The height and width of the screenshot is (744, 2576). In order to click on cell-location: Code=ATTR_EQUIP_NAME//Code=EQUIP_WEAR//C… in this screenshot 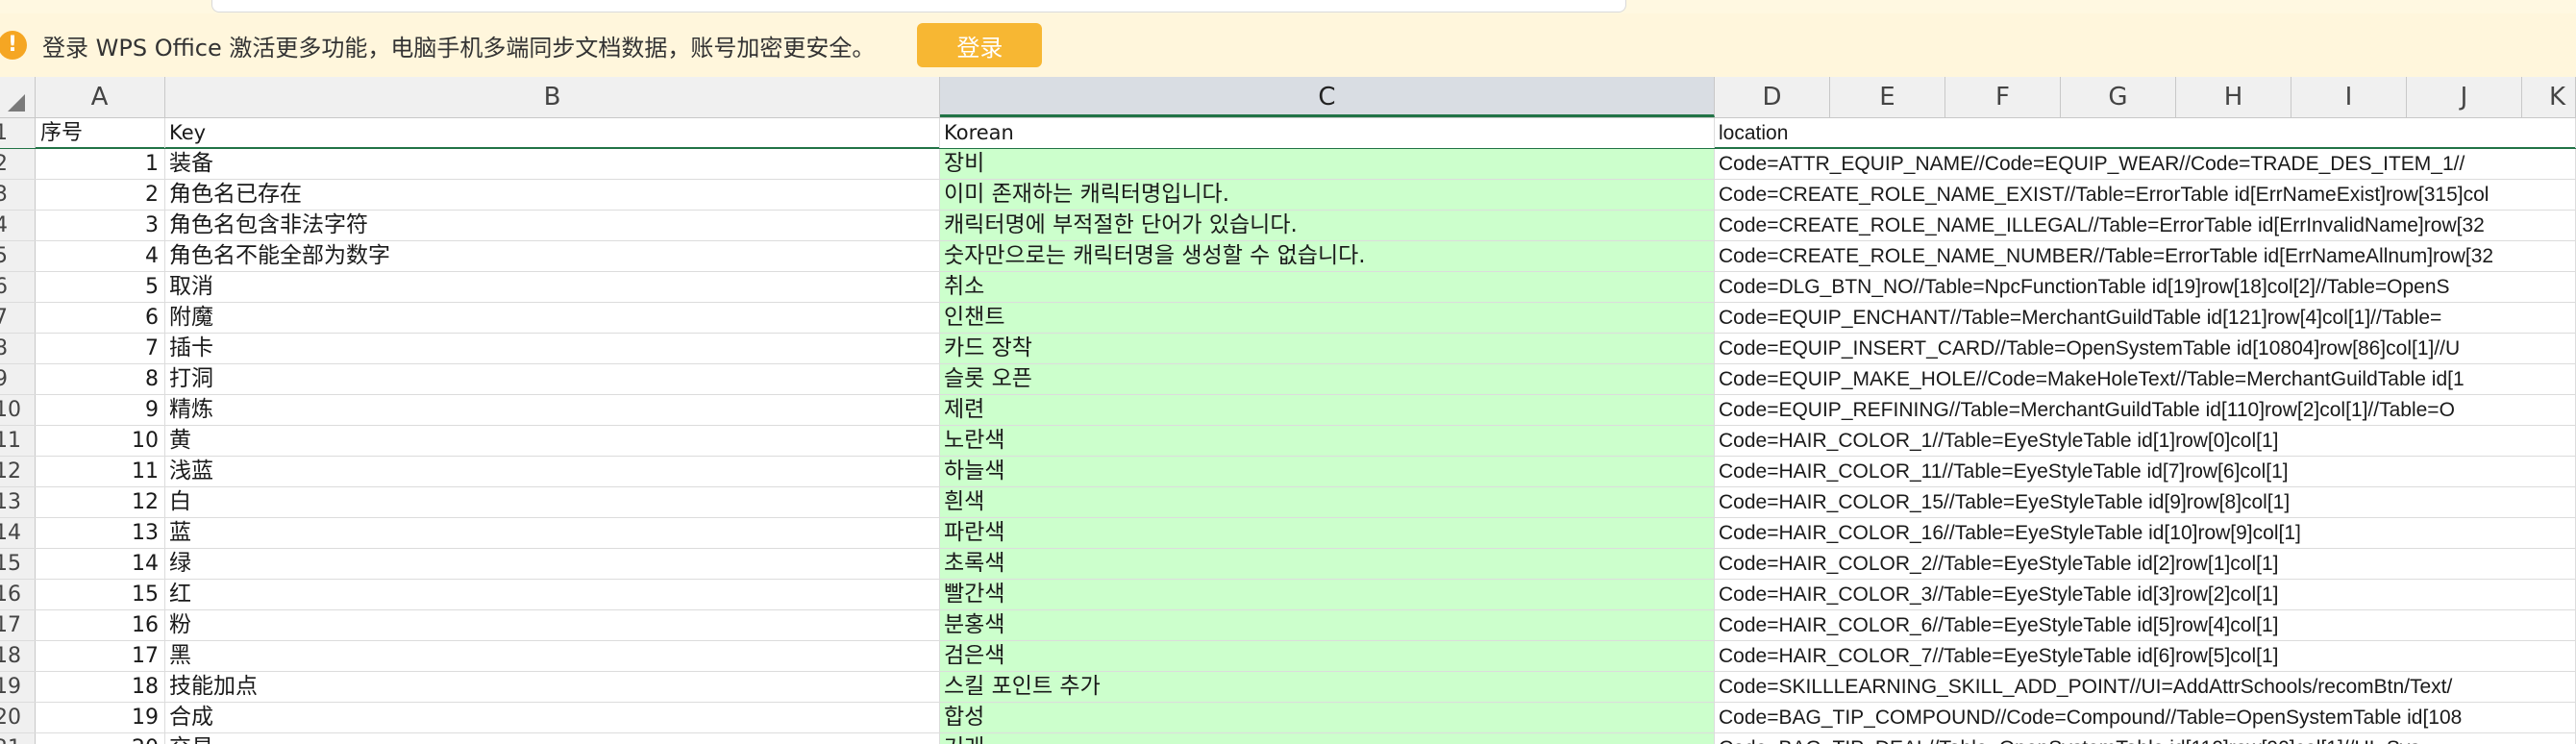, I will do `click(2146, 164)`.